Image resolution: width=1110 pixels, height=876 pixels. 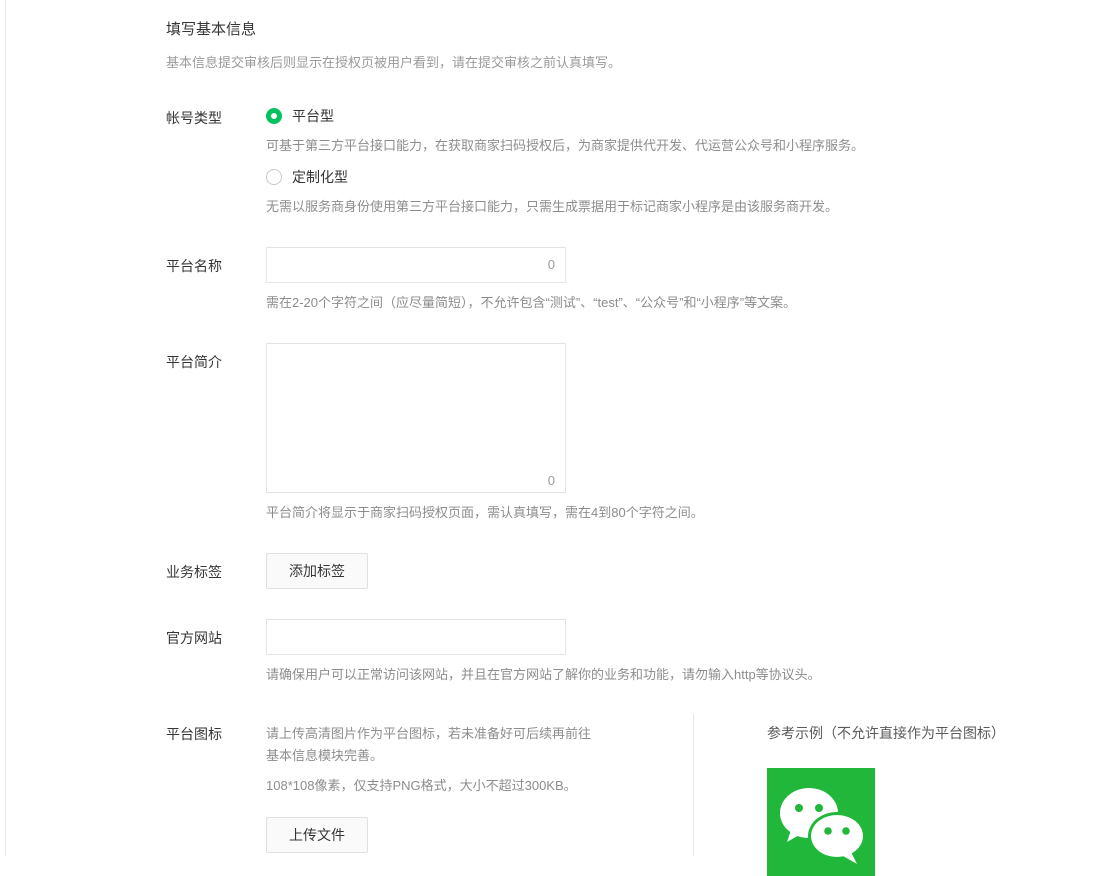 What do you see at coordinates (194, 572) in the screenshot?
I see `business-tags-label: 业务标签` at bounding box center [194, 572].